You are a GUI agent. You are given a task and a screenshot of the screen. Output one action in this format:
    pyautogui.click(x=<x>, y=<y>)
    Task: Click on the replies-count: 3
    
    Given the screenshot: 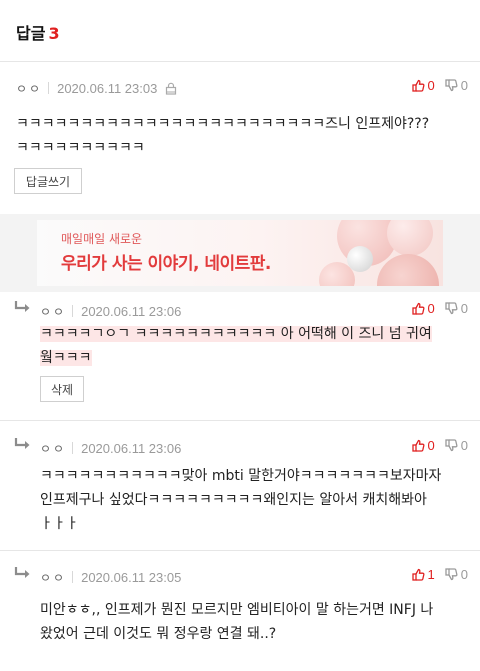 What is the action you would take?
    pyautogui.click(x=54, y=33)
    